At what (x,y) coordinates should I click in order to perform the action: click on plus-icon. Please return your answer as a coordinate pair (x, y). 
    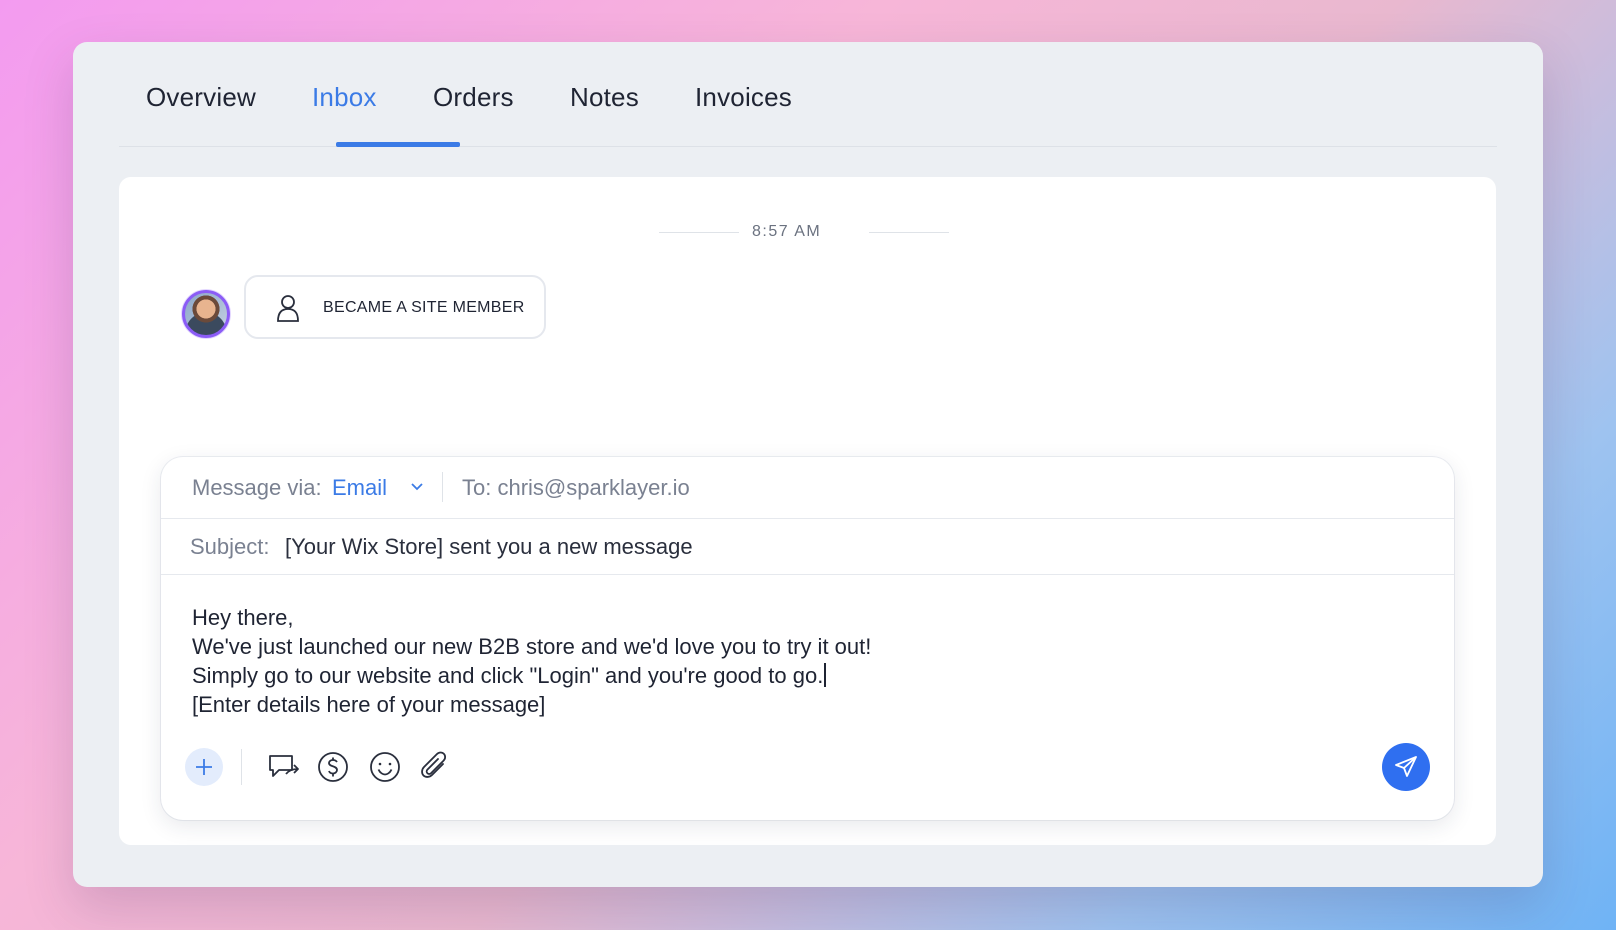
    Looking at the image, I should click on (204, 767).